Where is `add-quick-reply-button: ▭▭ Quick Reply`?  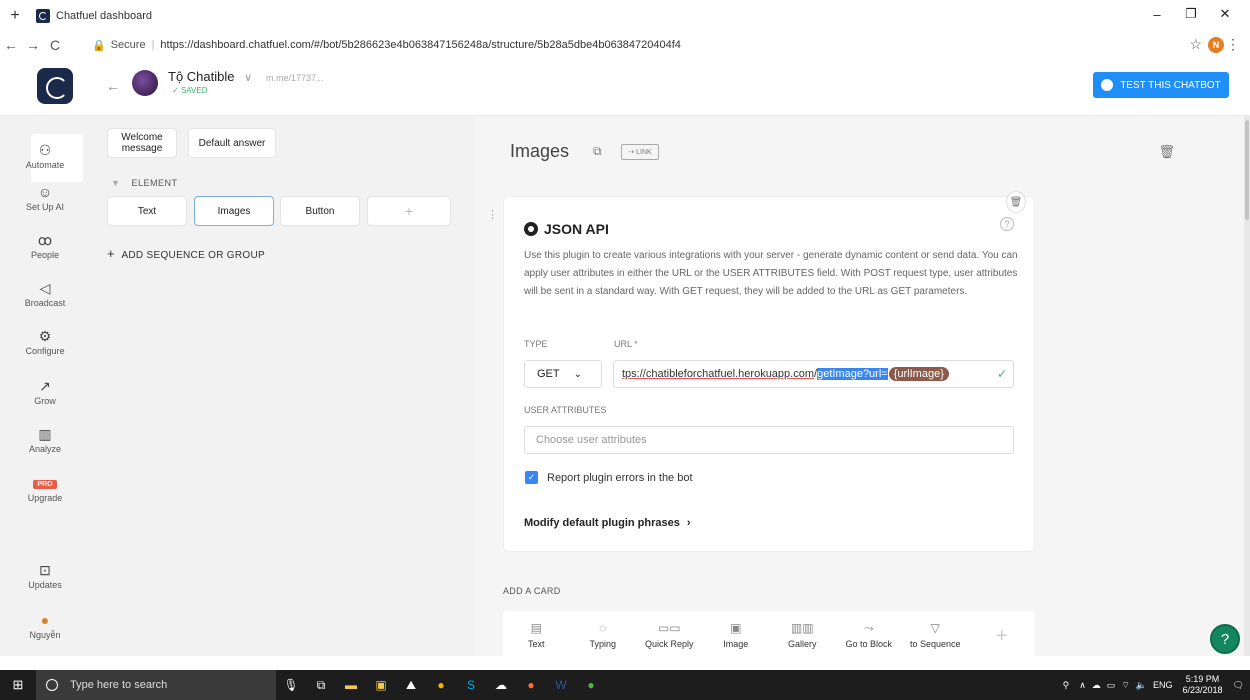 add-quick-reply-button: ▭▭ Quick Reply is located at coordinates (669, 636).